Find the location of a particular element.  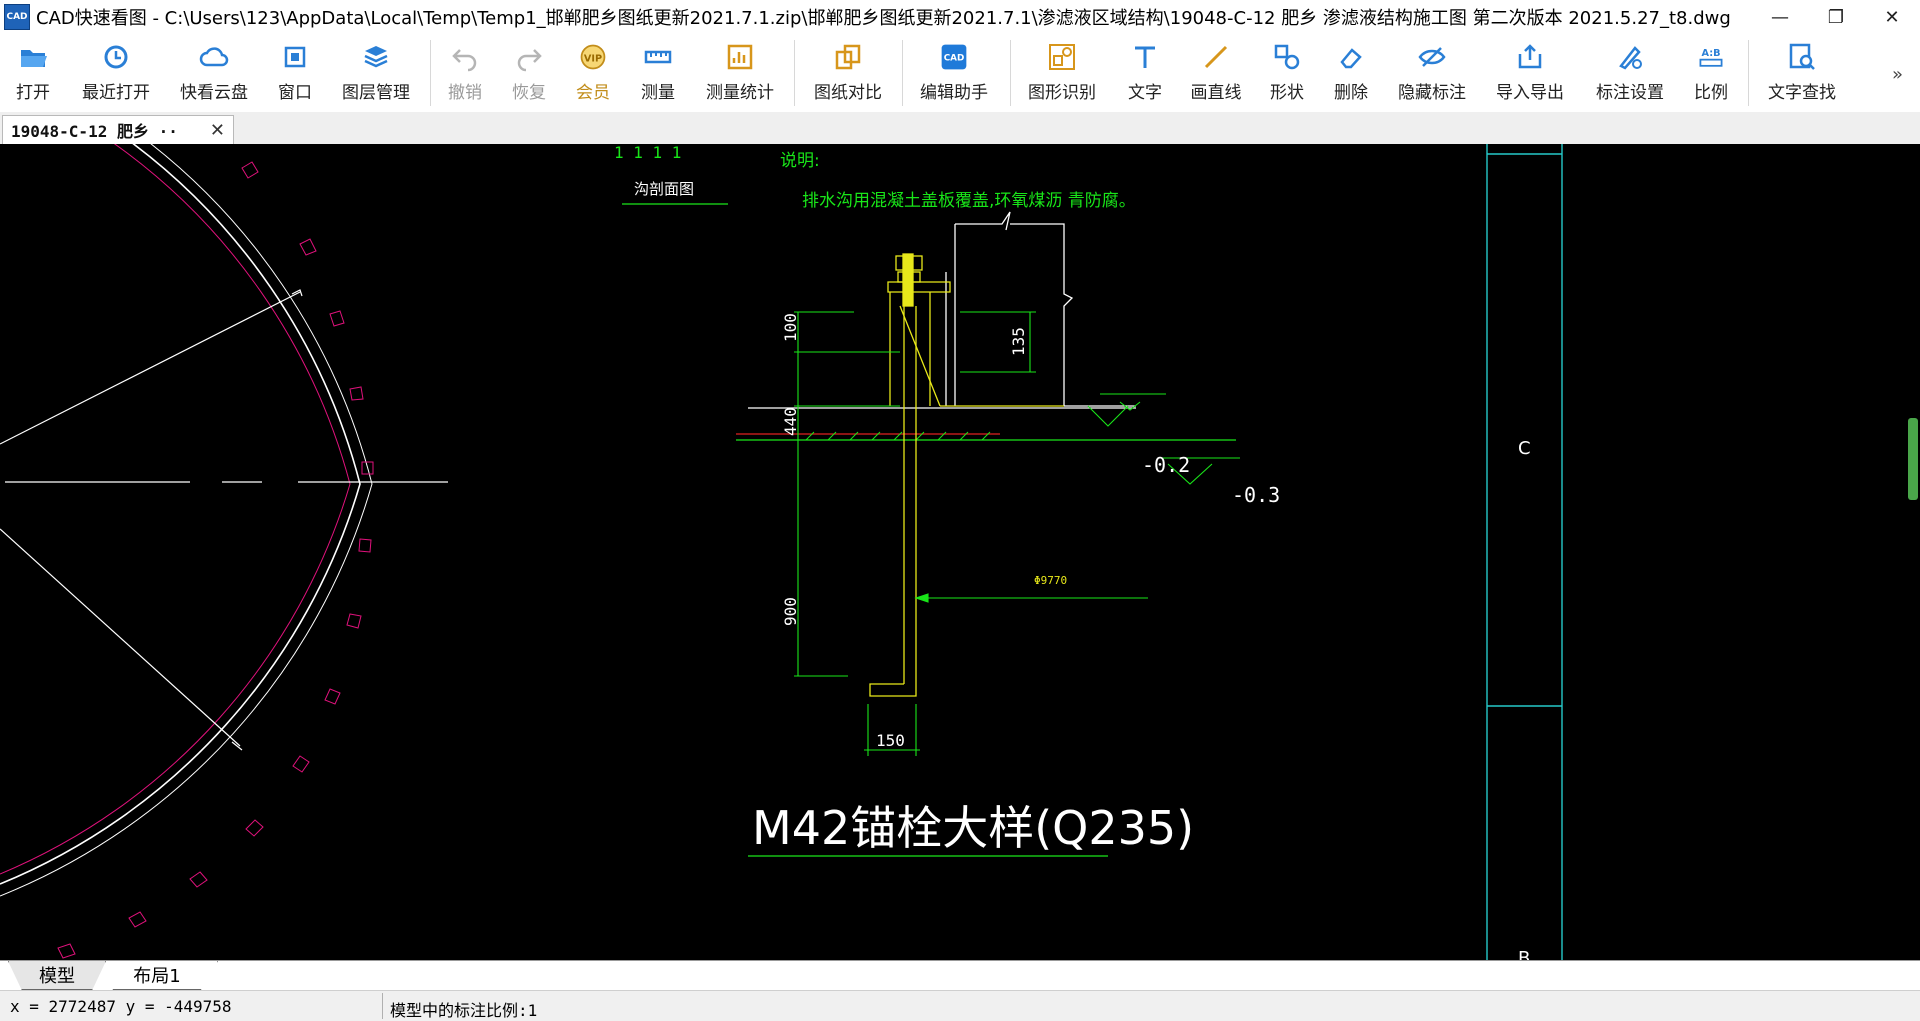

detail-title: M42锚栓大样(Q235) is located at coordinates (973, 828).